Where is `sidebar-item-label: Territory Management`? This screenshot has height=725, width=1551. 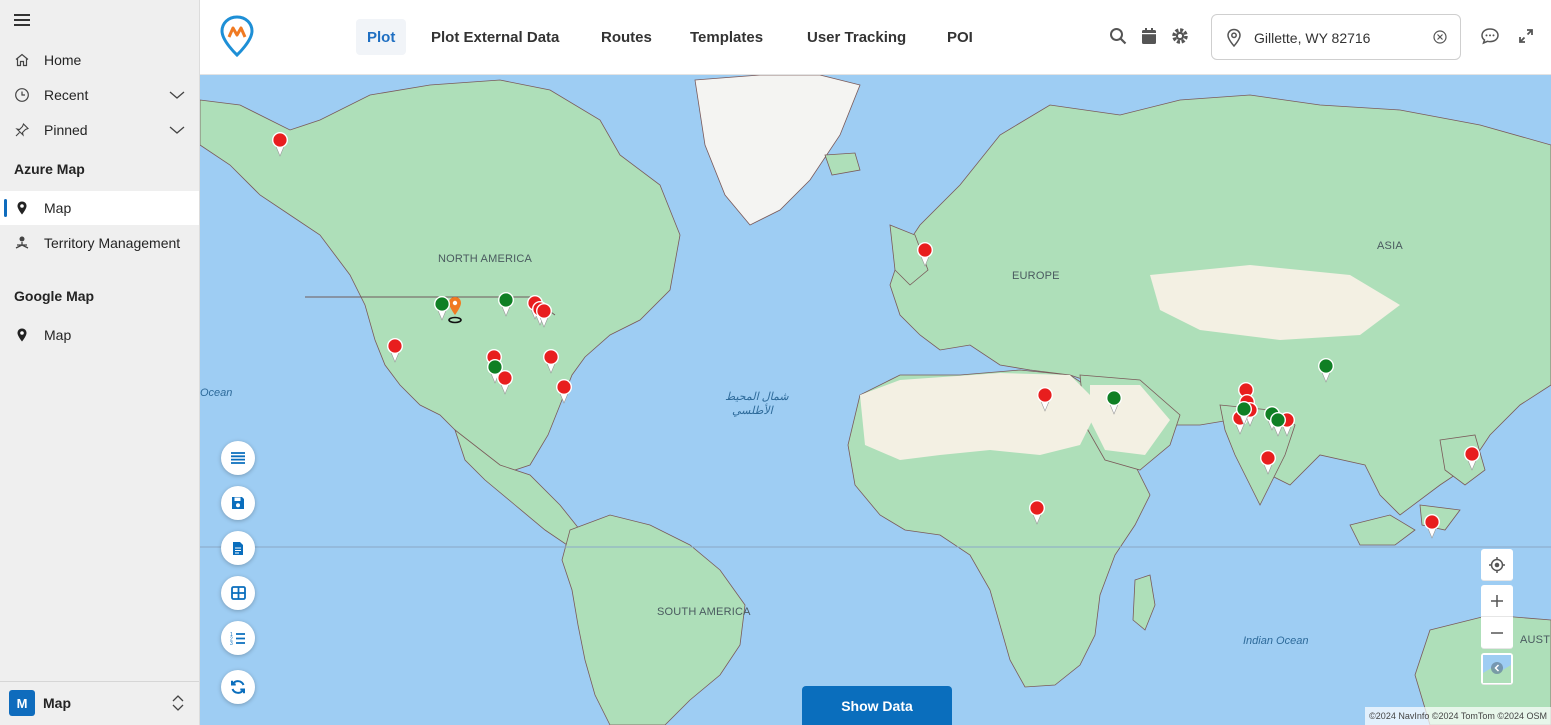 sidebar-item-label: Territory Management is located at coordinates (112, 243).